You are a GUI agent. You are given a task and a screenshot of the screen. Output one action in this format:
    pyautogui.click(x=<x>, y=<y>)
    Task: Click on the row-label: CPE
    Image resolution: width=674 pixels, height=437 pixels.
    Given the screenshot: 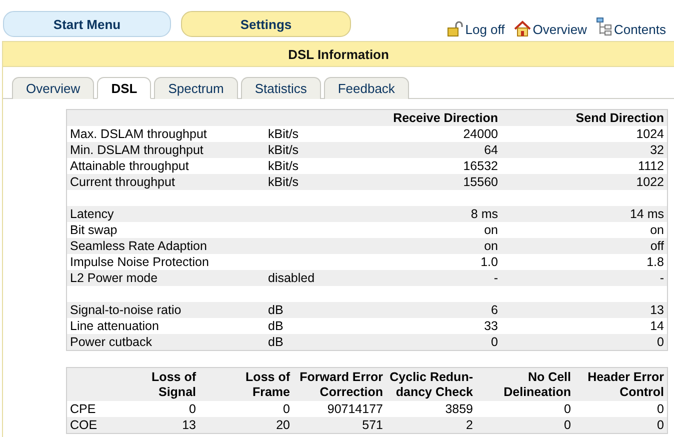 What is the action you would take?
    pyautogui.click(x=102, y=409)
    